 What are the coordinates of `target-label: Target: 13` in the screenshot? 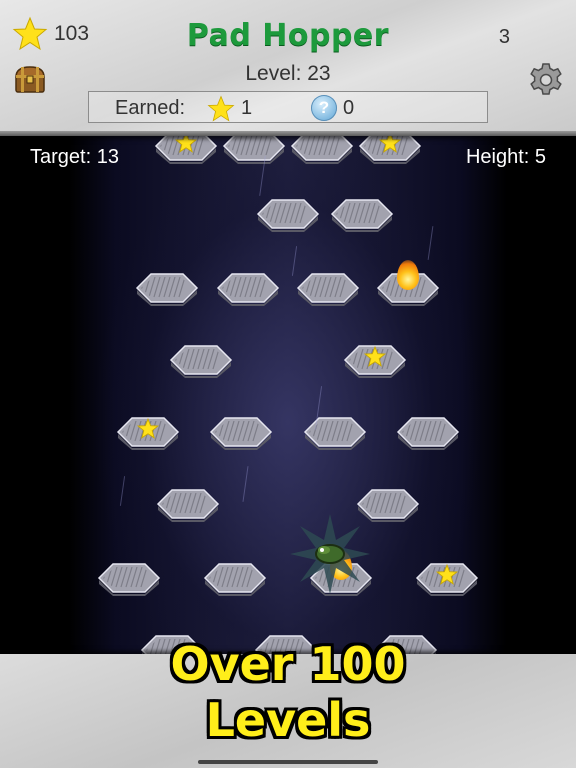 It's located at (74, 157).